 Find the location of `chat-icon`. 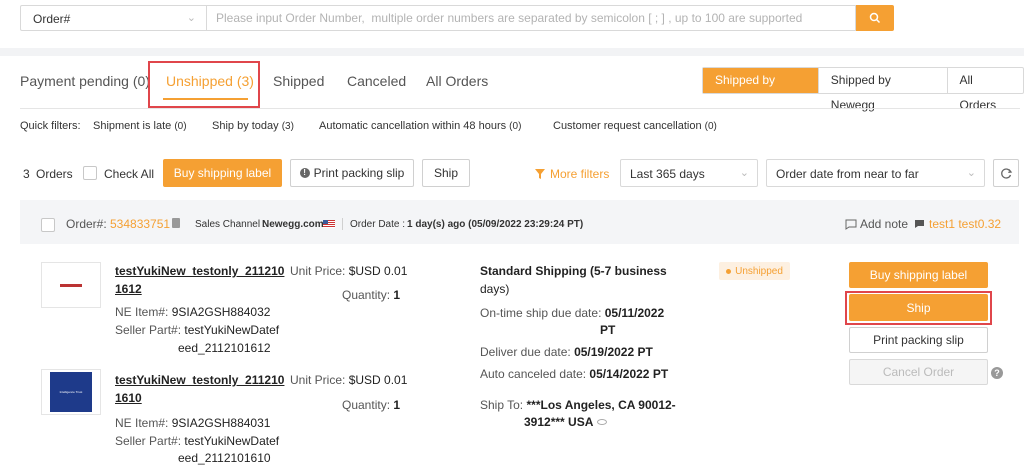

chat-icon is located at coordinates (919, 224).